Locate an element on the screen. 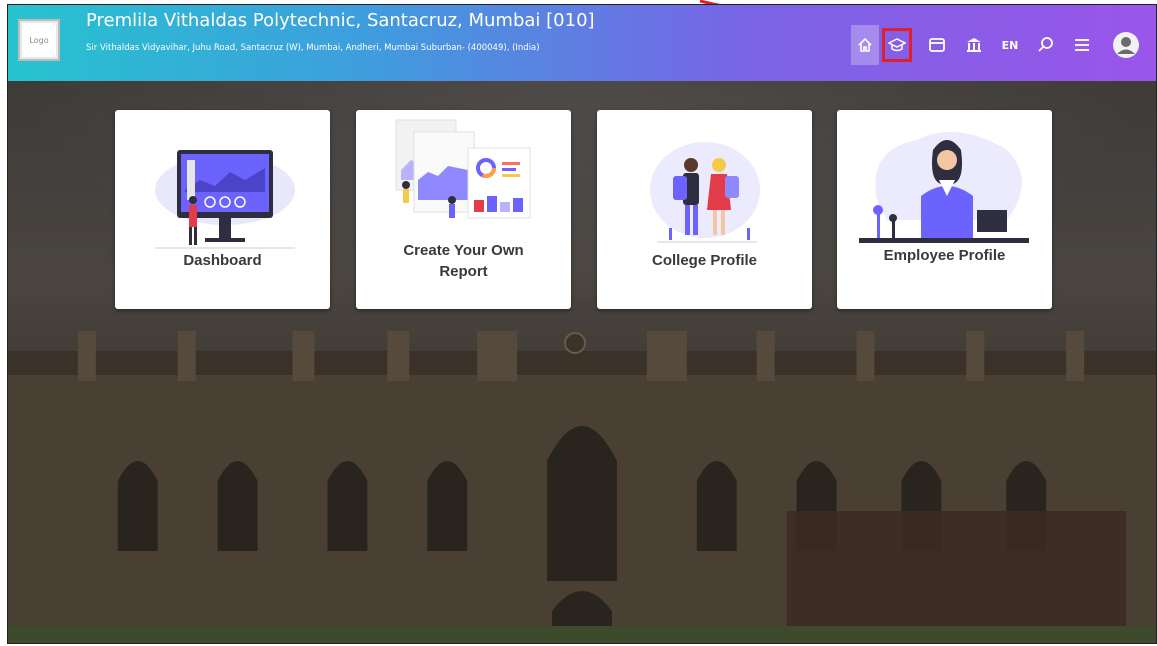 The height and width of the screenshot is (646, 1157). menu-icon is located at coordinates (1082, 45).